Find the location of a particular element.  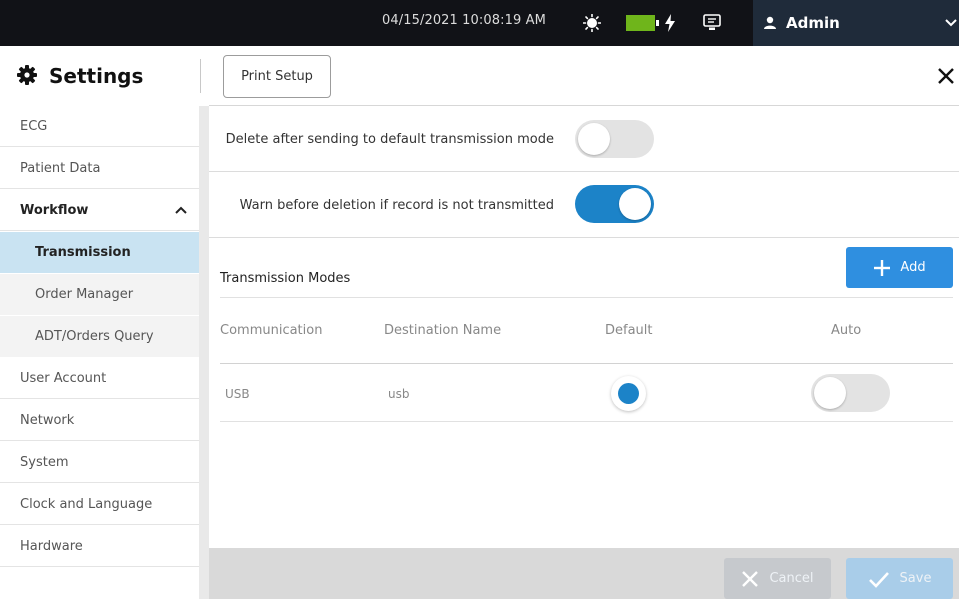

cancel-button: Cancel is located at coordinates (777, 578).